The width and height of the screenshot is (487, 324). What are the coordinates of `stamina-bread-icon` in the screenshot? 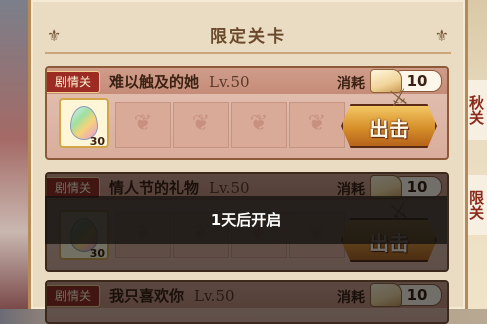 It's located at (386, 295).